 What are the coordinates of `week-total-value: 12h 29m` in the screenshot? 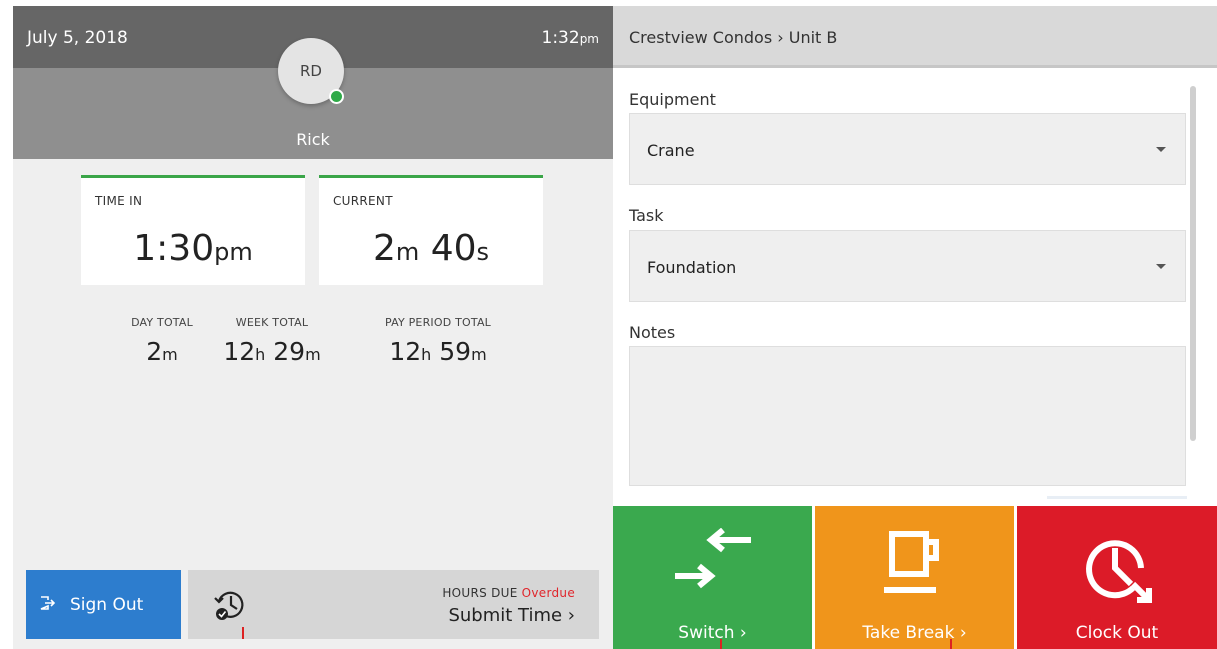 It's located at (272, 351).